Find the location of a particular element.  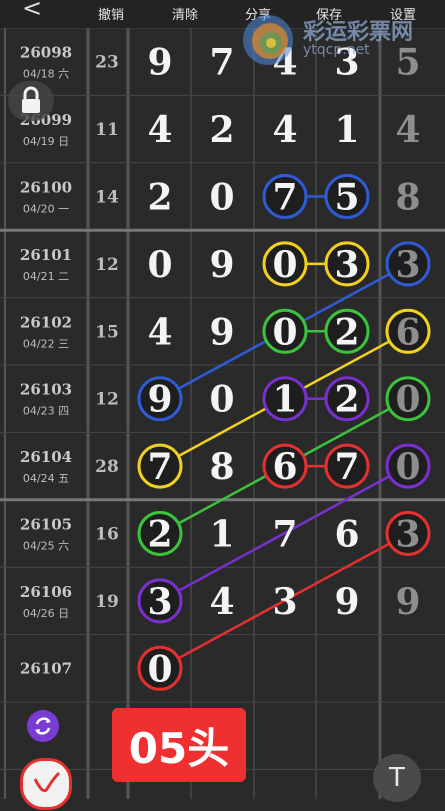

digit-cell: 5 is located at coordinates (346, 198).